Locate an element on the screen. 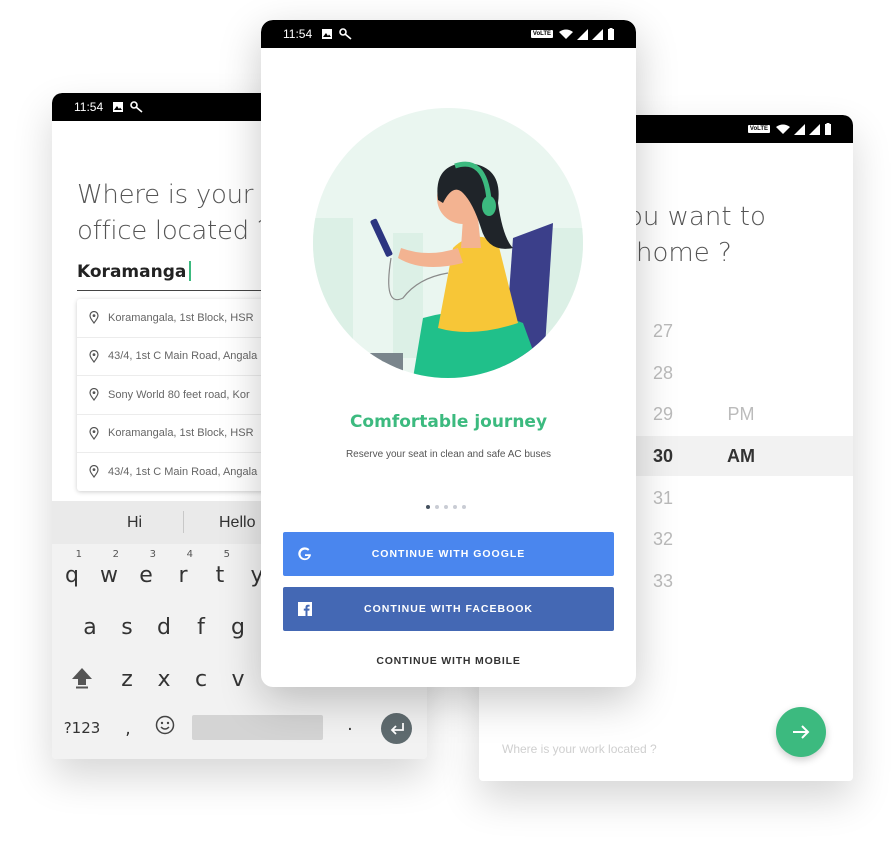 The width and height of the screenshot is (893, 866). next-button is located at coordinates (801, 732).